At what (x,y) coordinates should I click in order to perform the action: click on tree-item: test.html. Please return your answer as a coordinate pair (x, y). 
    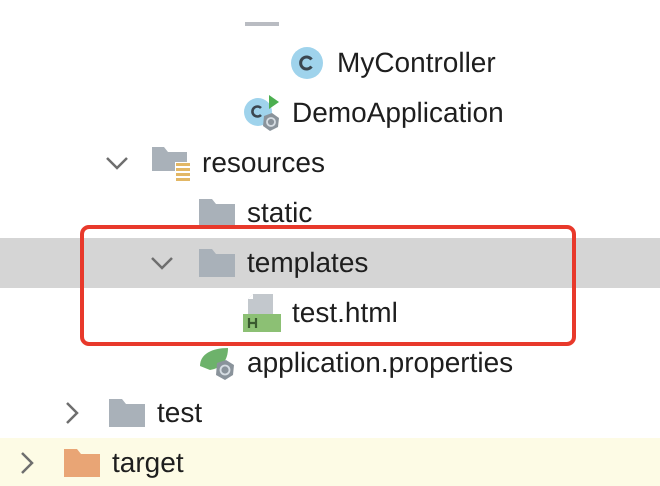
    Looking at the image, I should click on (330, 313).